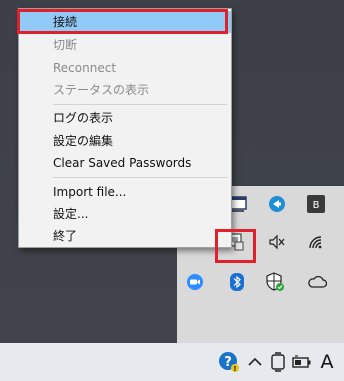  What do you see at coordinates (255, 362) in the screenshot?
I see `chevron-up-icon` at bounding box center [255, 362].